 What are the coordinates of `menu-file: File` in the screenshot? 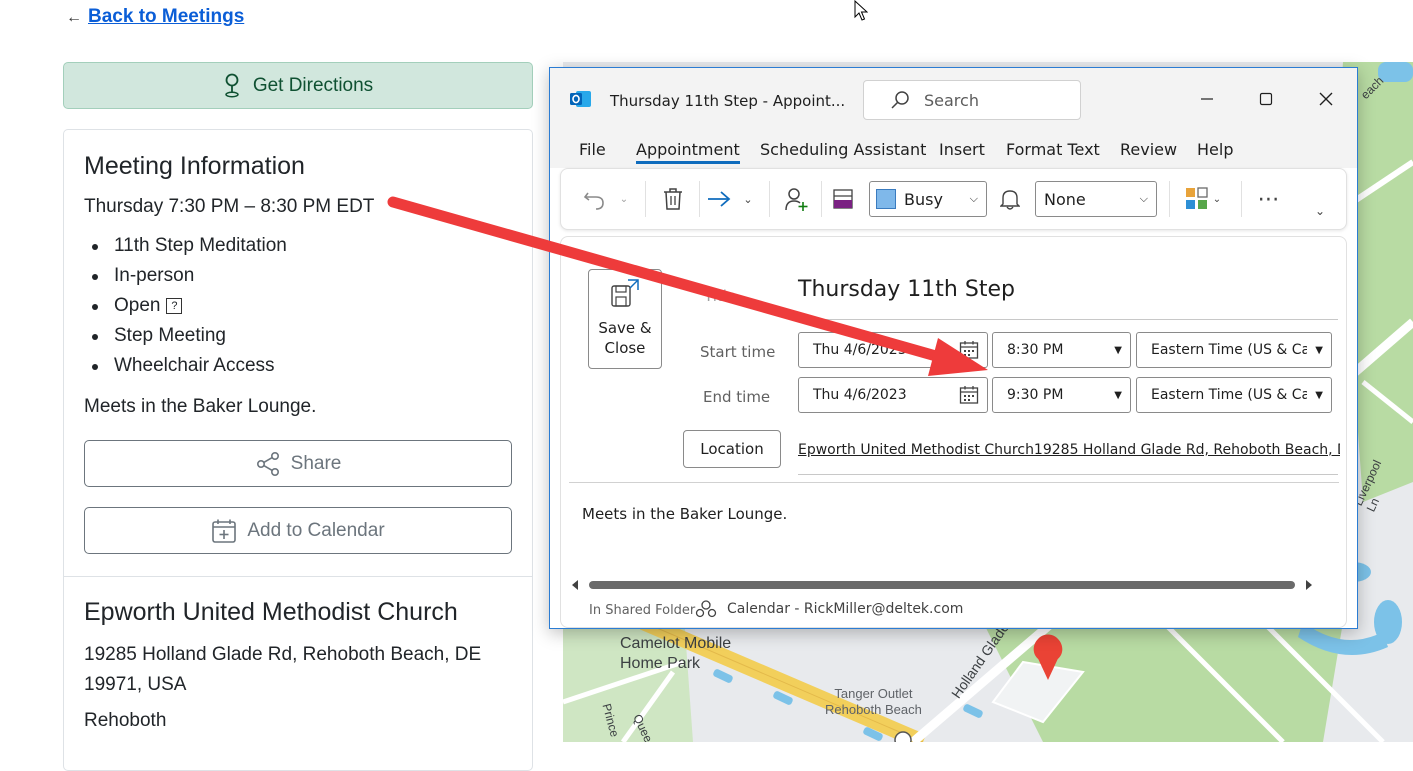 It's located at (592, 149).